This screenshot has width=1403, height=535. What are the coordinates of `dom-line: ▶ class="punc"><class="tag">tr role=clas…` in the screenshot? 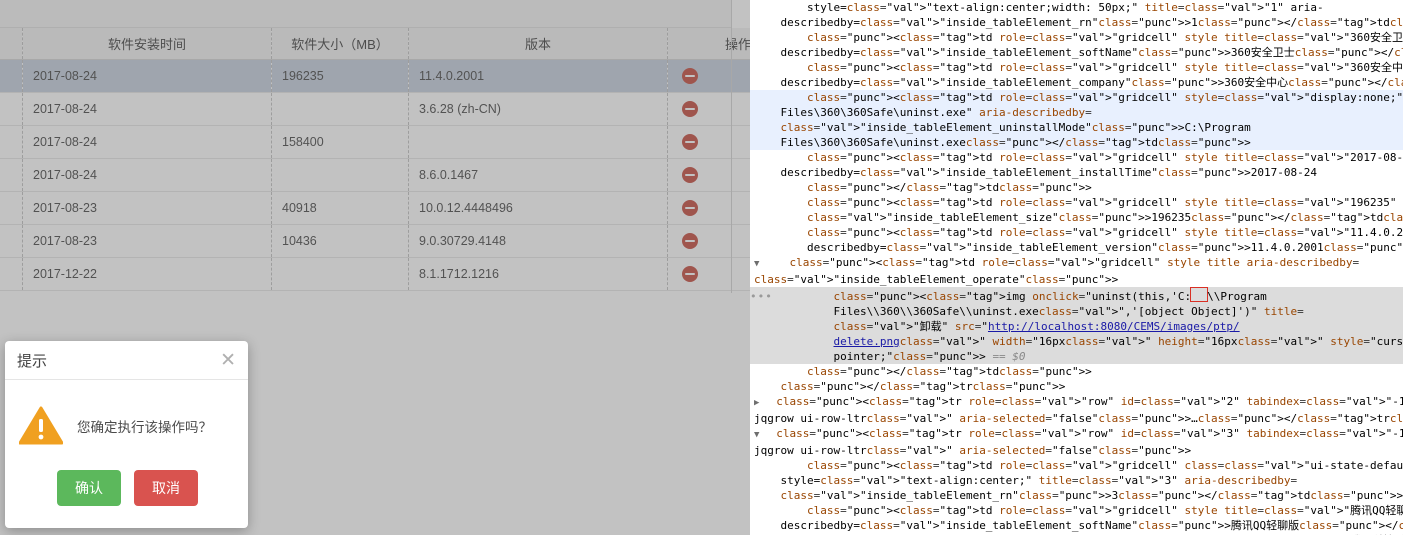 It's located at (1076, 402).